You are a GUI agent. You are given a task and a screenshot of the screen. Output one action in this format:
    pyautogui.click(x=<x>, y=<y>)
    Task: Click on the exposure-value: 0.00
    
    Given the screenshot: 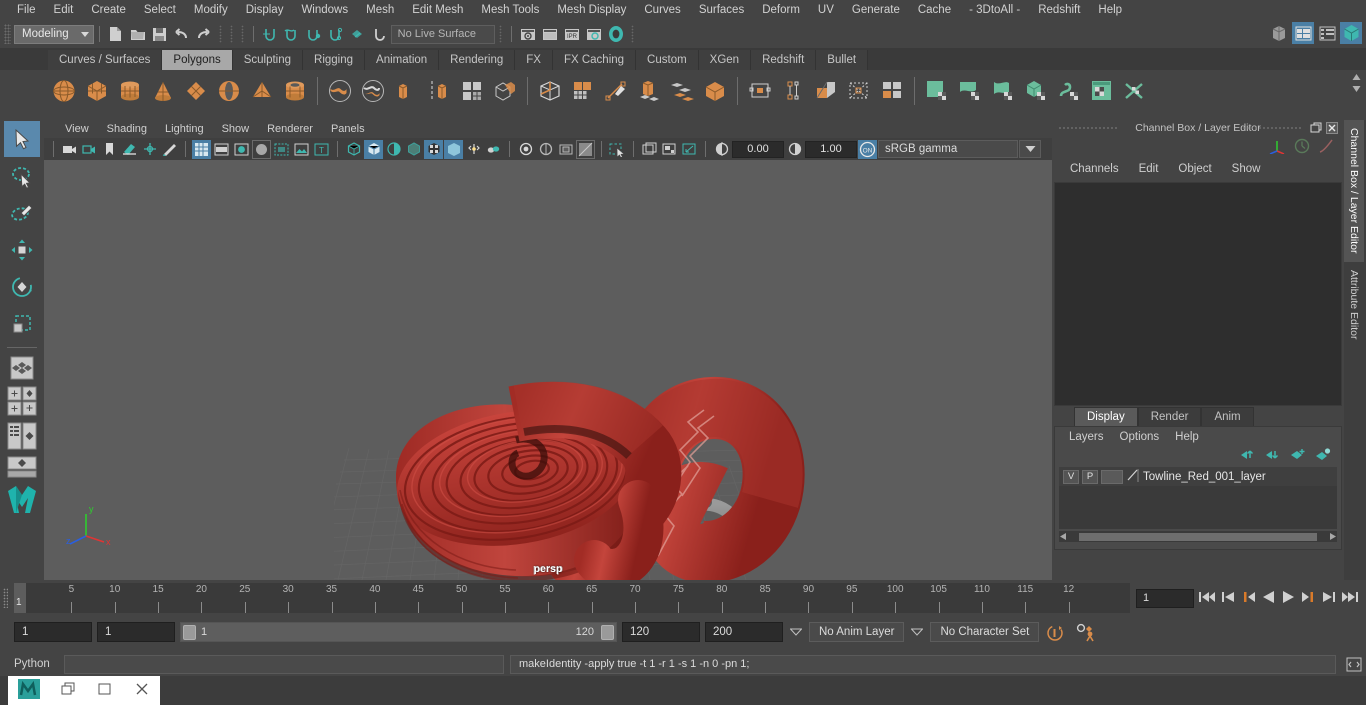 What is the action you would take?
    pyautogui.click(x=758, y=149)
    